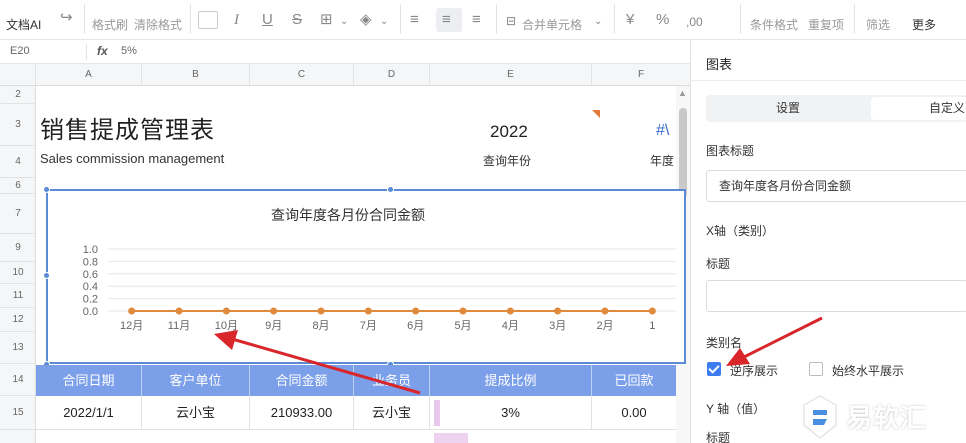 This screenshot has height=443, width=966. What do you see at coordinates (18, 162) in the screenshot?
I see `row-header: 4` at bounding box center [18, 162].